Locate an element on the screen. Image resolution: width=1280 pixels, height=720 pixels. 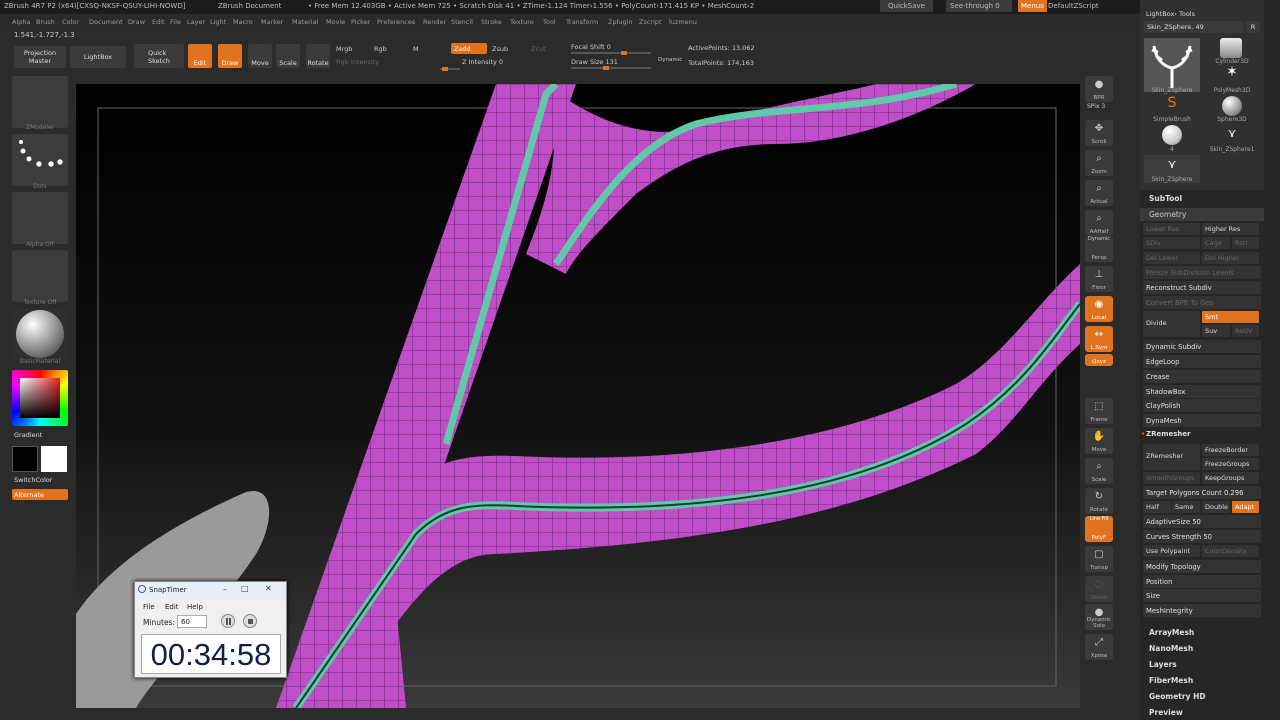
material-thumbnail is located at coordinates (40, 334).